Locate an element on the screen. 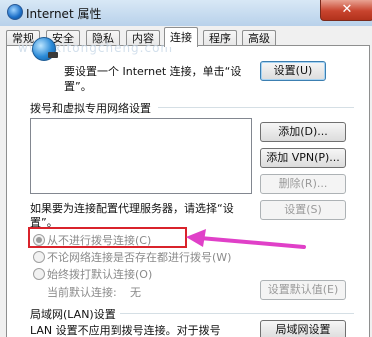 The width and height of the screenshot is (372, 337). dialup-heading: 拨号和虚拟专用网络设置 is located at coordinates (90, 108).